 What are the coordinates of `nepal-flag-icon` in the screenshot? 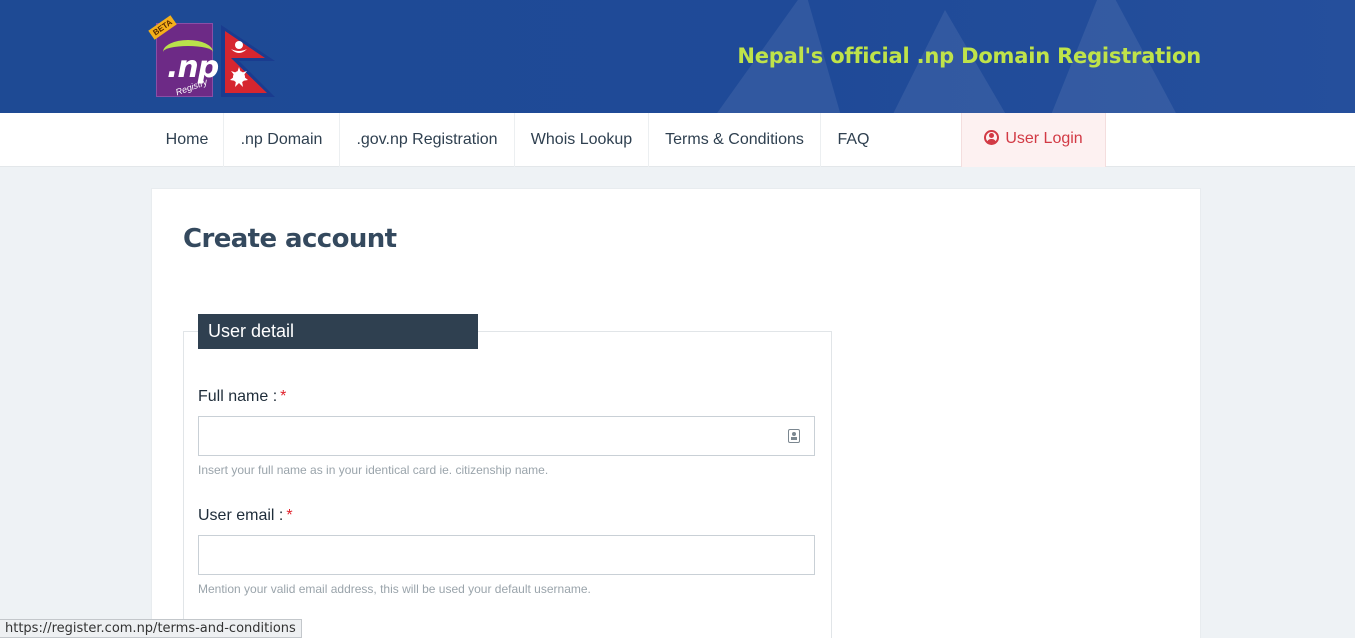 It's located at (248, 61).